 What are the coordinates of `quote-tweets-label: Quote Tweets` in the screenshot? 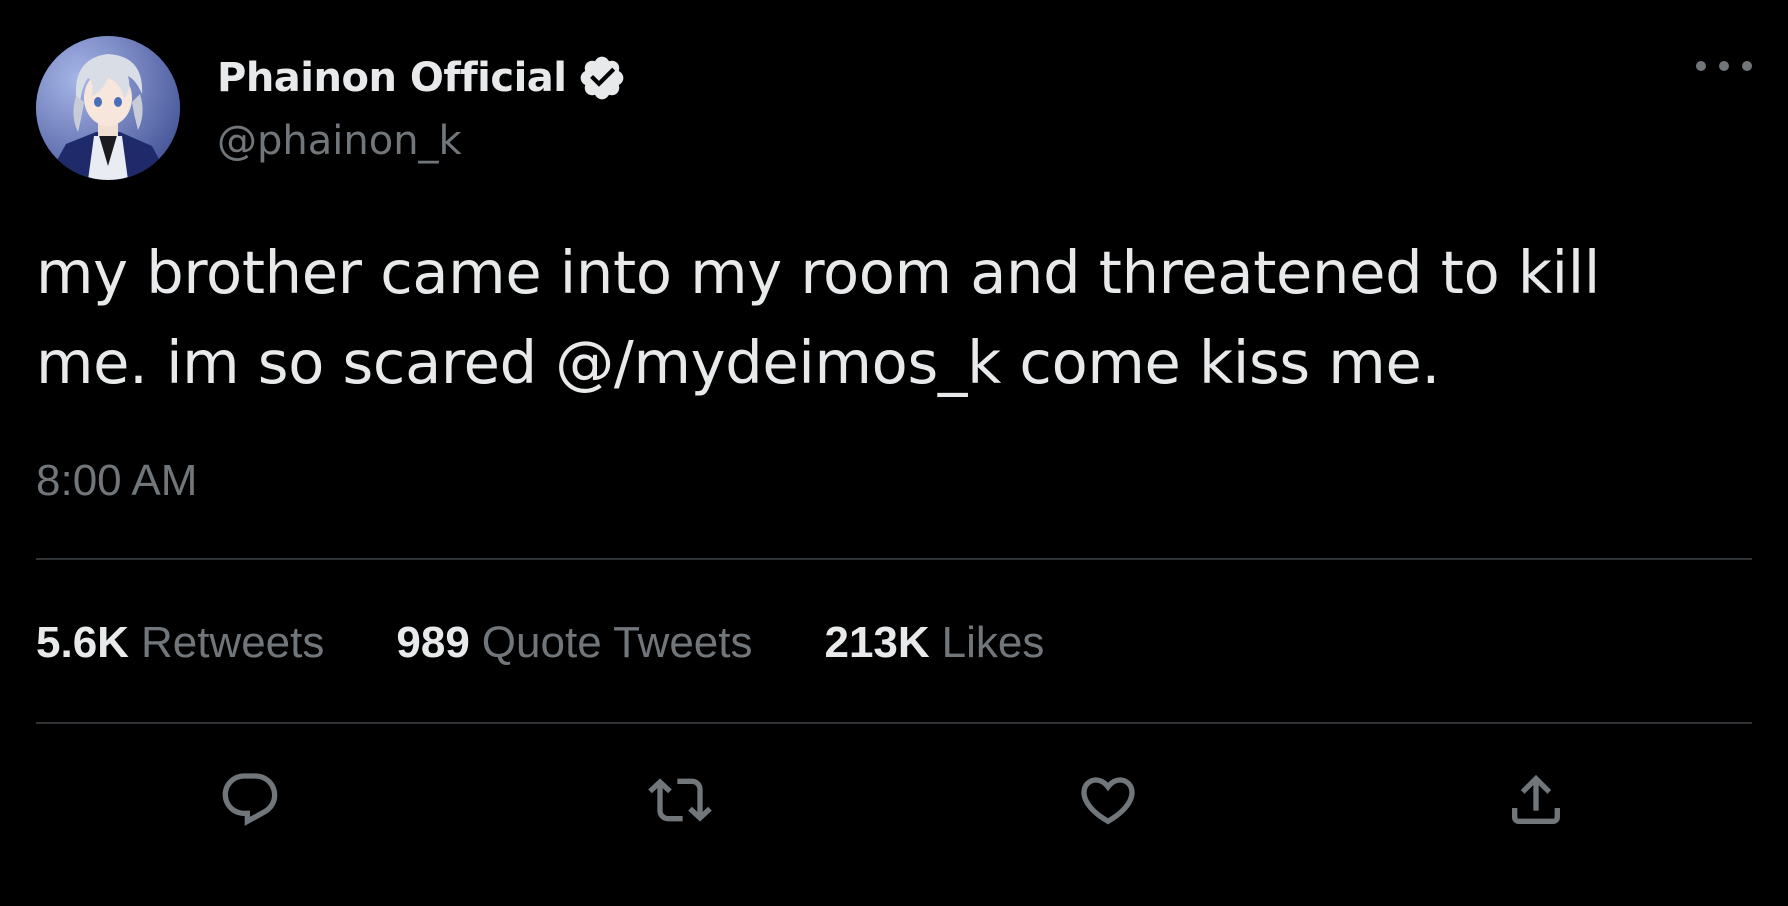 It's located at (617, 642).